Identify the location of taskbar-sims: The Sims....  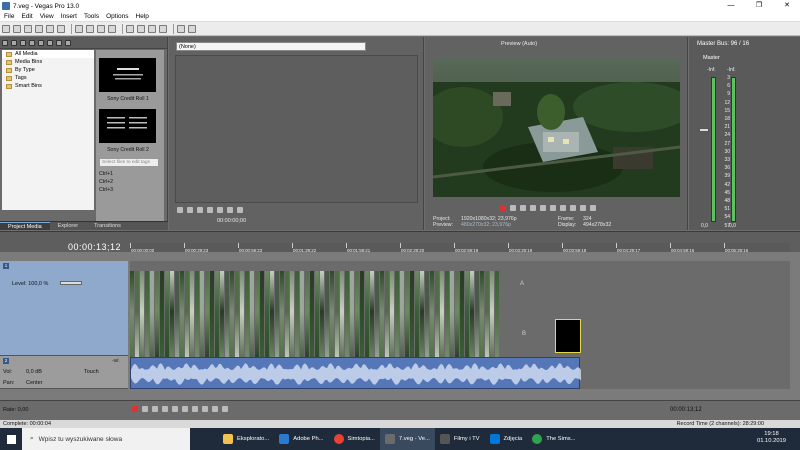
(553, 439).